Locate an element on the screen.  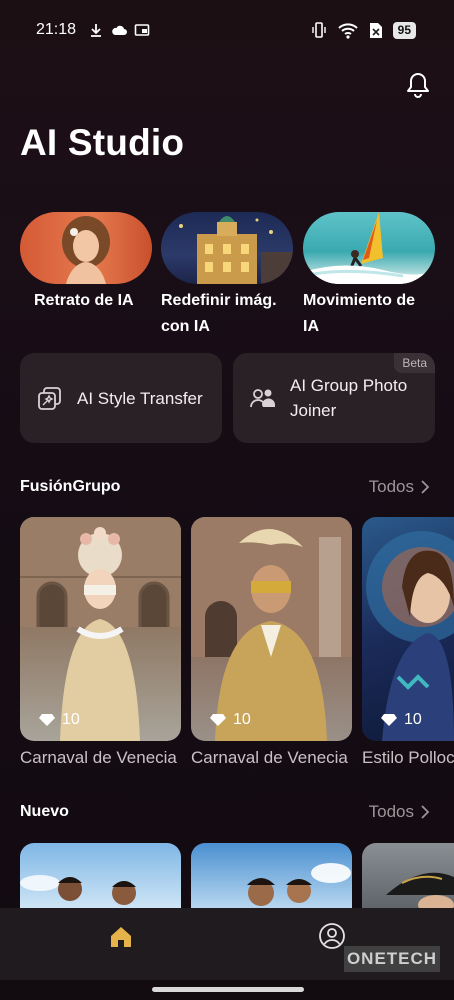
group-photo-joiner-button: Beta AI Group Photo Joiner is located at coordinates (334, 398).